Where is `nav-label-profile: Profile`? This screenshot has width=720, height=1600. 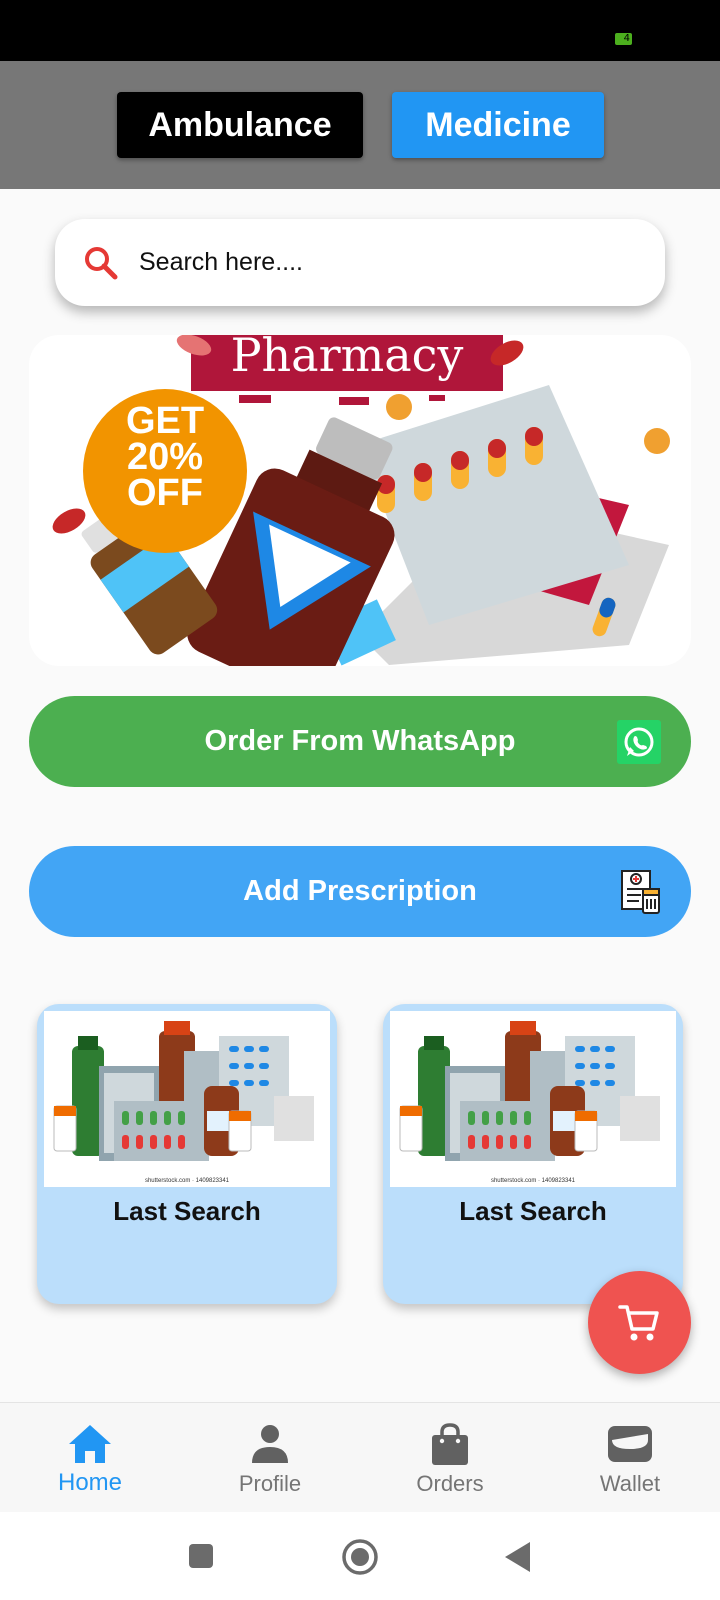 nav-label-profile: Profile is located at coordinates (270, 1483).